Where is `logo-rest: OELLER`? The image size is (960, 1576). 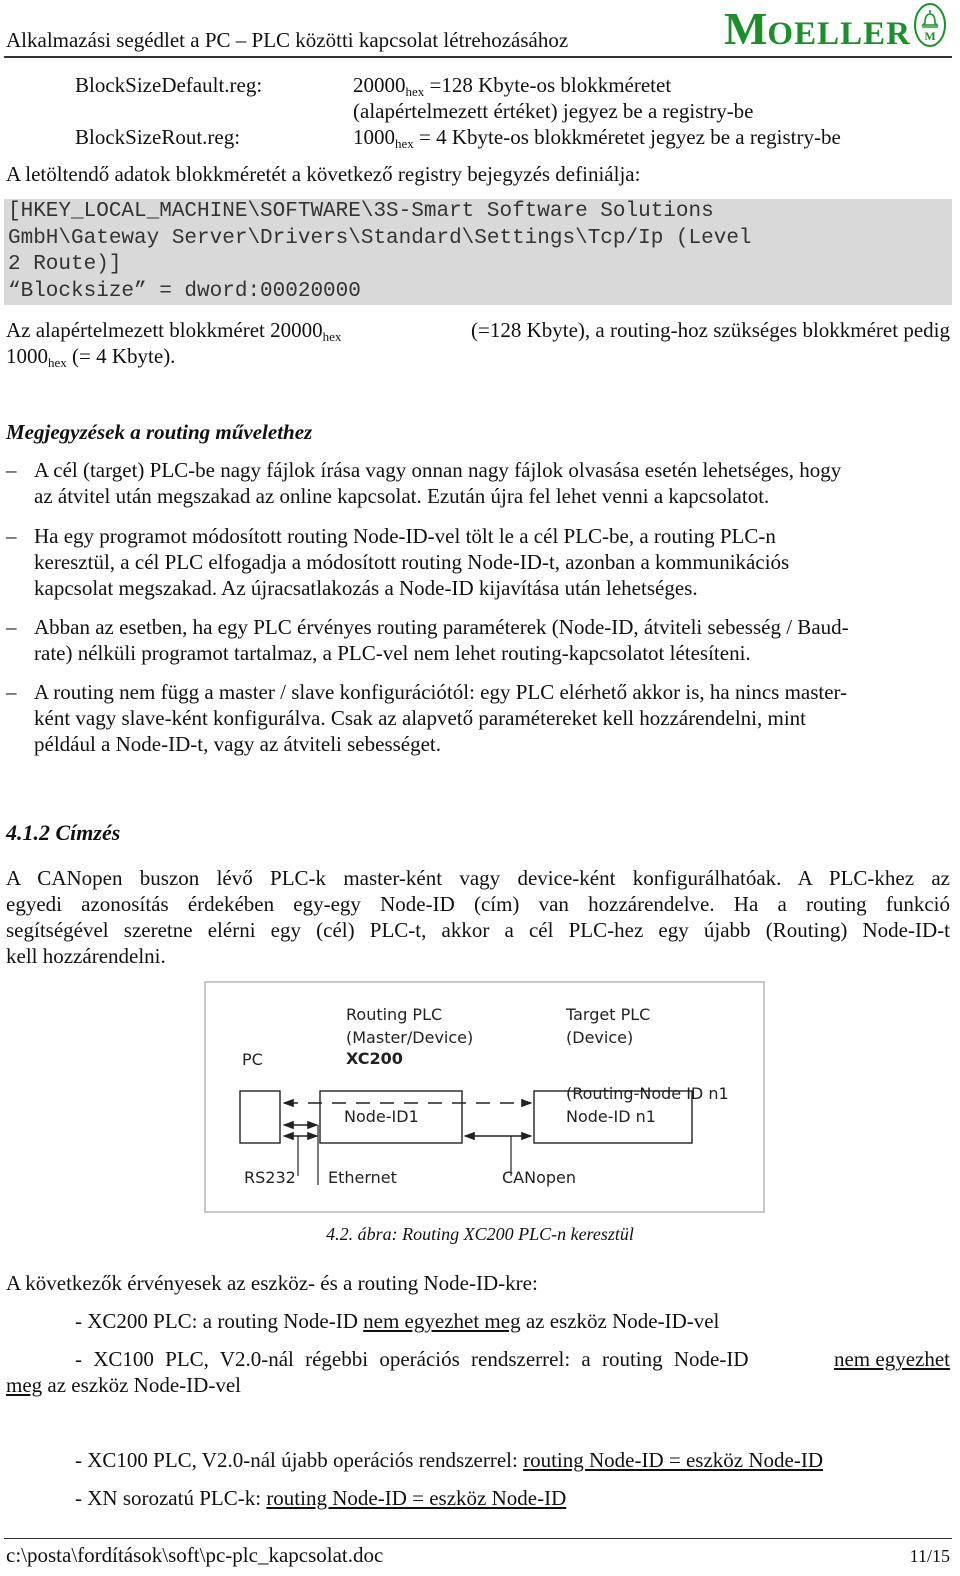 logo-rest: OELLER is located at coordinates (839, 34).